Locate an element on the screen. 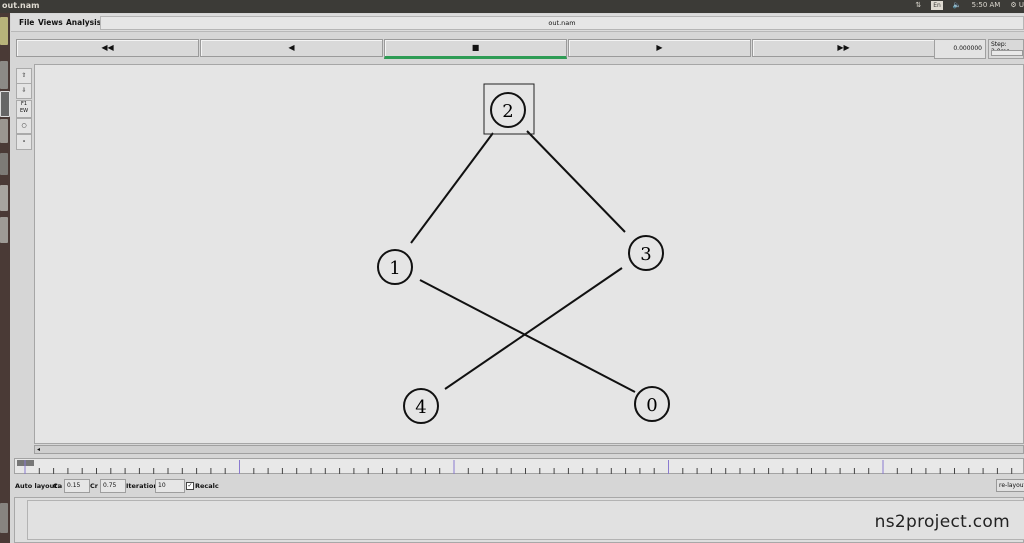  iterations-input: 10 is located at coordinates (170, 486).